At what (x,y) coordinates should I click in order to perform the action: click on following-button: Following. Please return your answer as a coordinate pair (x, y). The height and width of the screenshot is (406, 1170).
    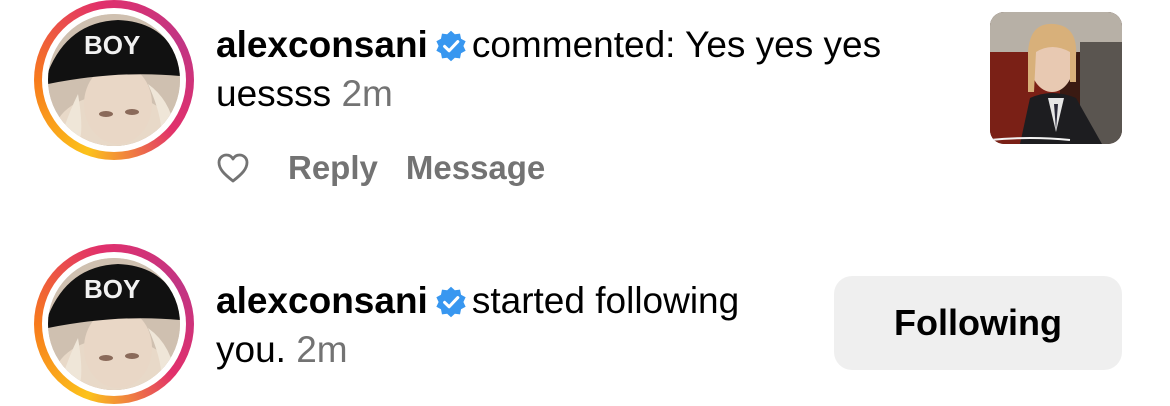
    Looking at the image, I should click on (978, 323).